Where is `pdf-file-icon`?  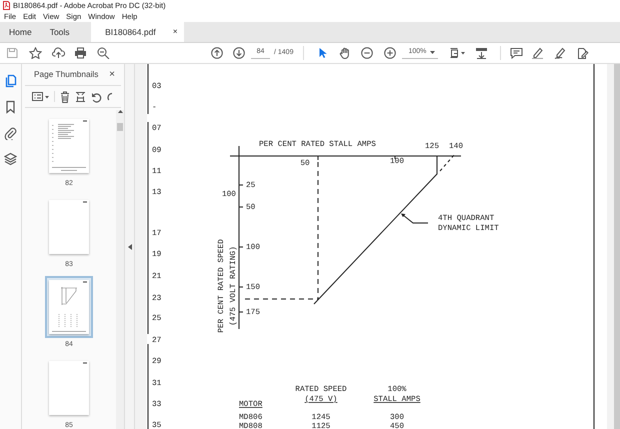 pdf-file-icon is located at coordinates (6, 5).